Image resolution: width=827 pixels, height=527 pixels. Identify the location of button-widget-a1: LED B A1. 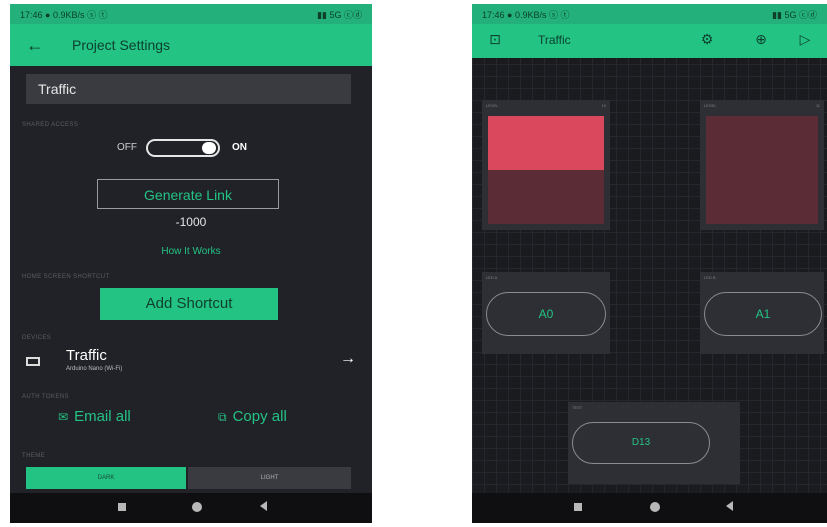
(762, 313).